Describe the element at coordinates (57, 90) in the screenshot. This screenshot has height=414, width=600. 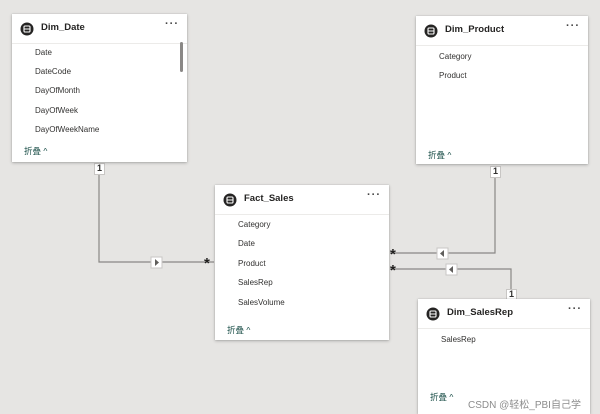
I see `field-item: DayOfMonth` at that location.